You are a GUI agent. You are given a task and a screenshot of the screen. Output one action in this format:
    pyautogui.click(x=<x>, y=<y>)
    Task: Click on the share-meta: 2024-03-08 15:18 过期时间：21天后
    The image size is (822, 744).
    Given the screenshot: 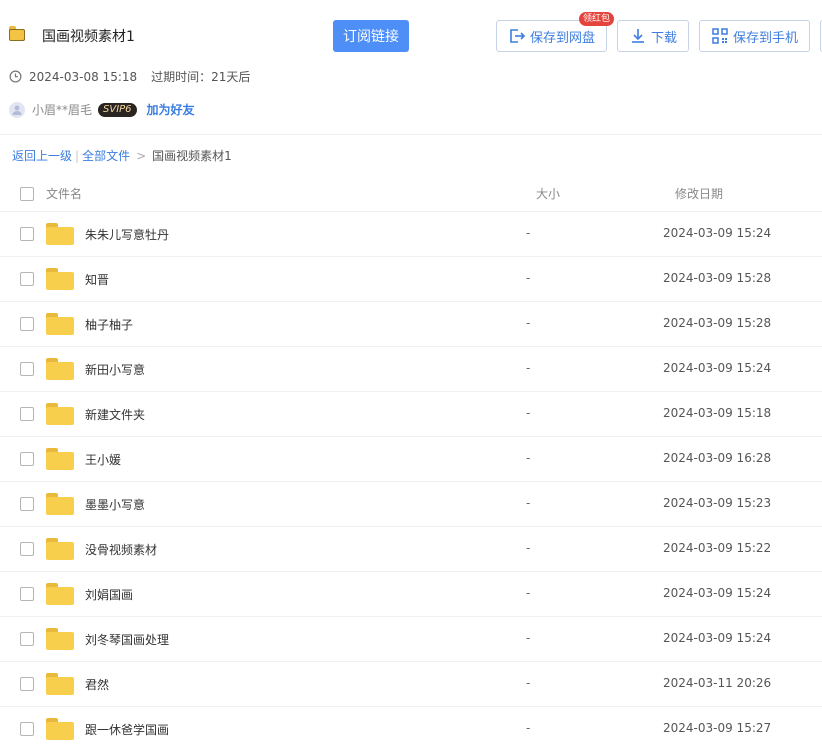 What is the action you would take?
    pyautogui.click(x=129, y=76)
    